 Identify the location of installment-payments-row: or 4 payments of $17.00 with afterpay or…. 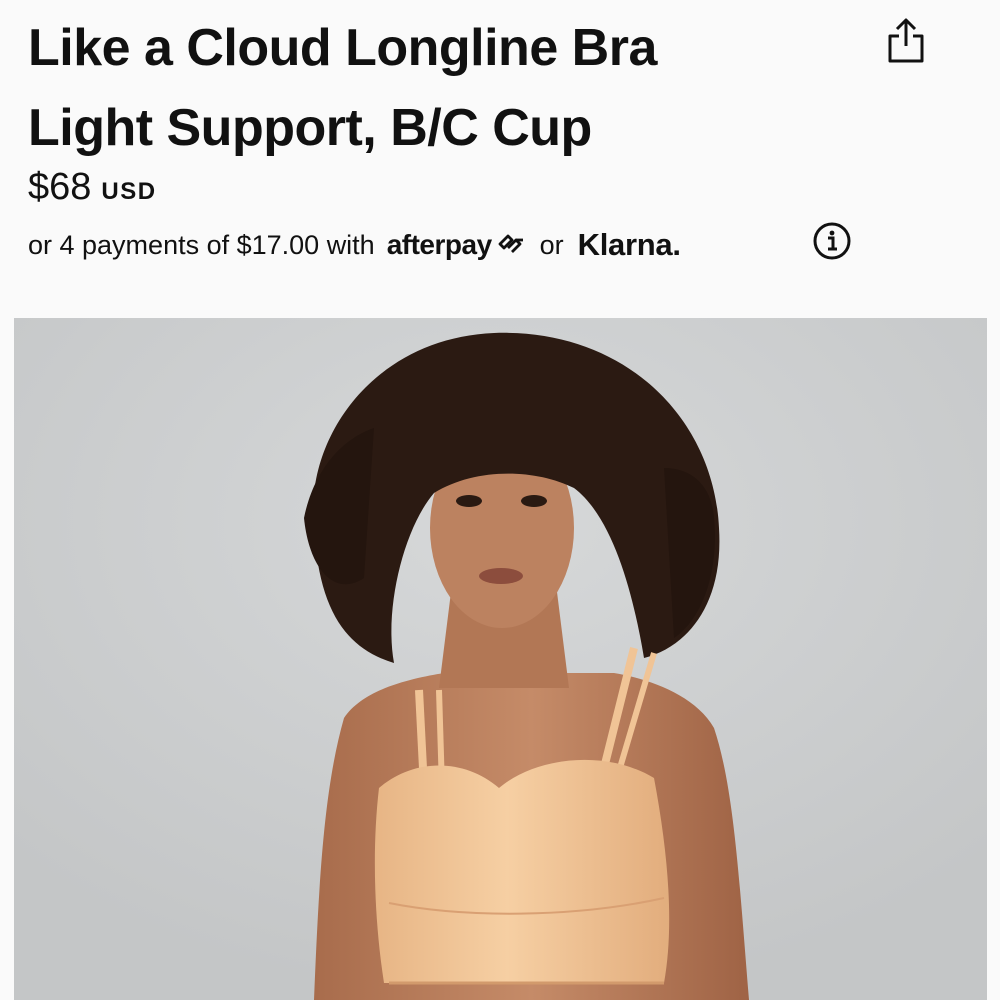
(498, 245).